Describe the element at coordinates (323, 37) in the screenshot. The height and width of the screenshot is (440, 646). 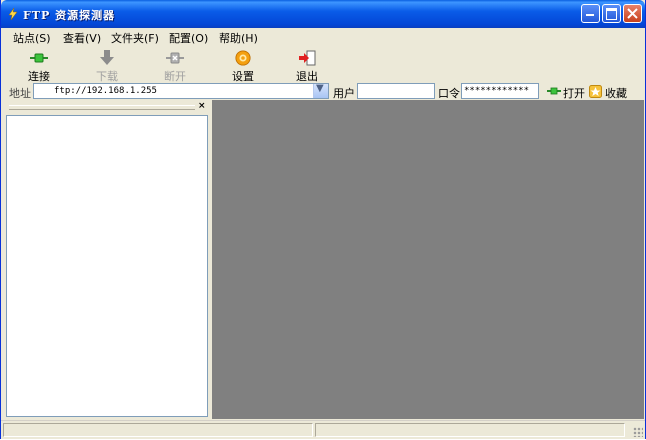
I see `menu-bar: 站点(S) 查看(V) 文件夹(F) 配置(O) 帮助(H)` at that location.